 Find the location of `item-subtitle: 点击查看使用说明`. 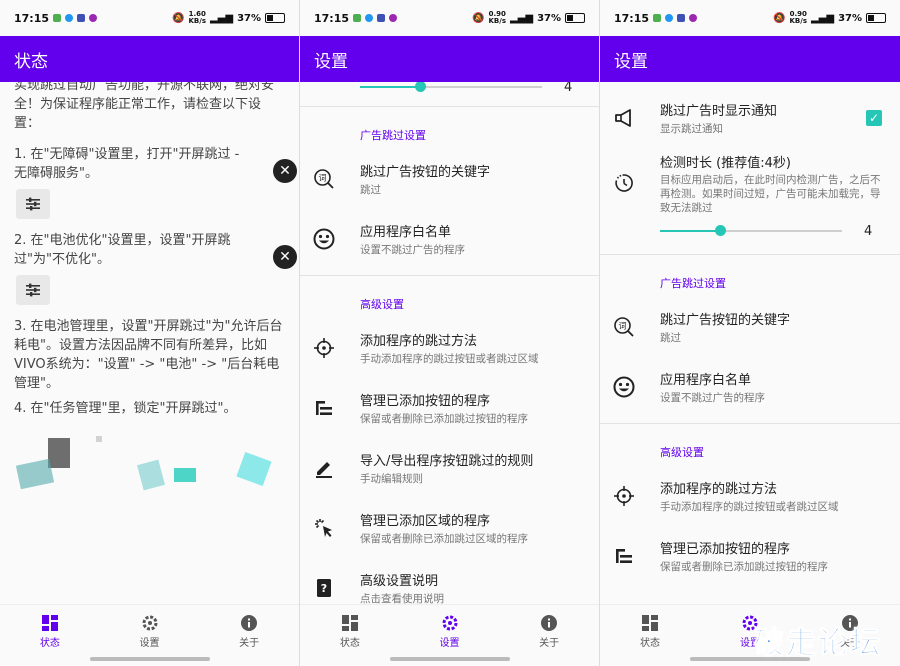

item-subtitle: 点击查看使用说明 is located at coordinates (402, 598).